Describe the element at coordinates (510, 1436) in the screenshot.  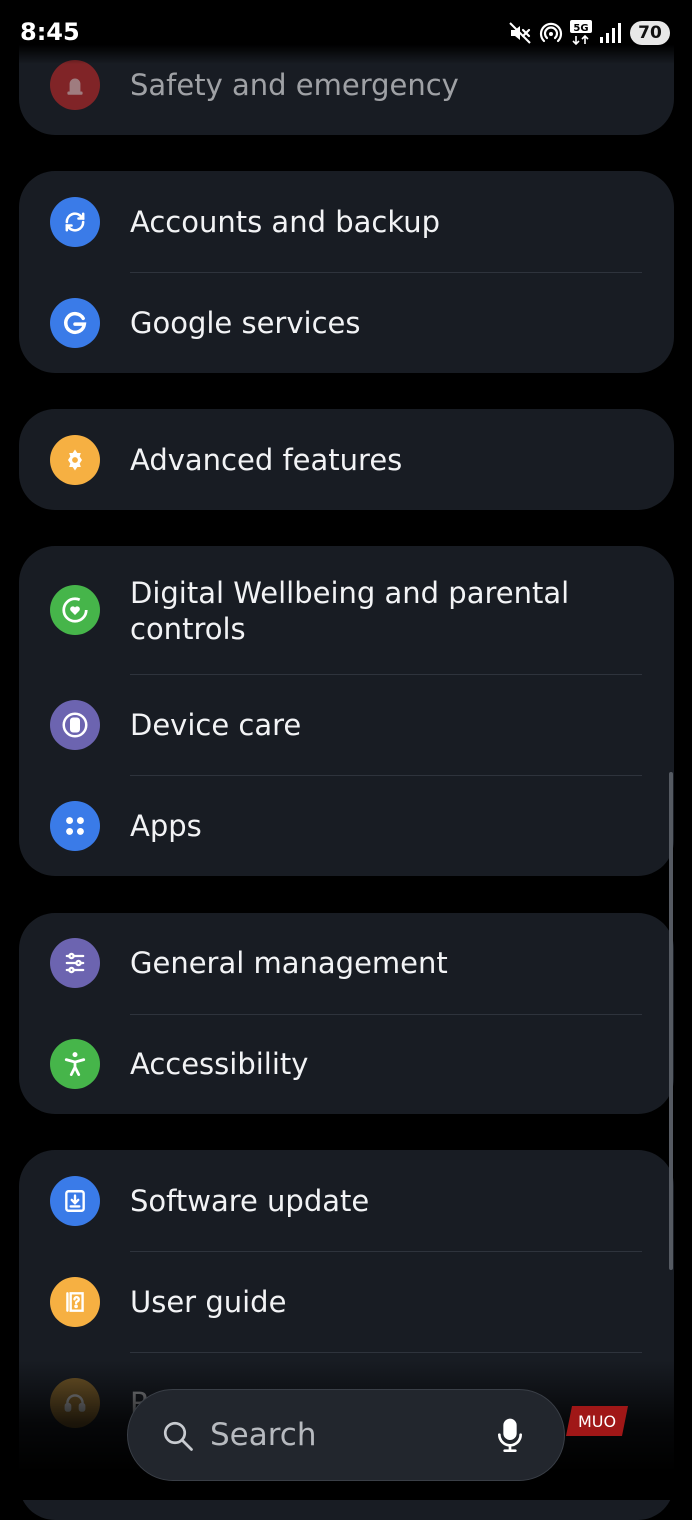
I see `microphone-icon` at that location.